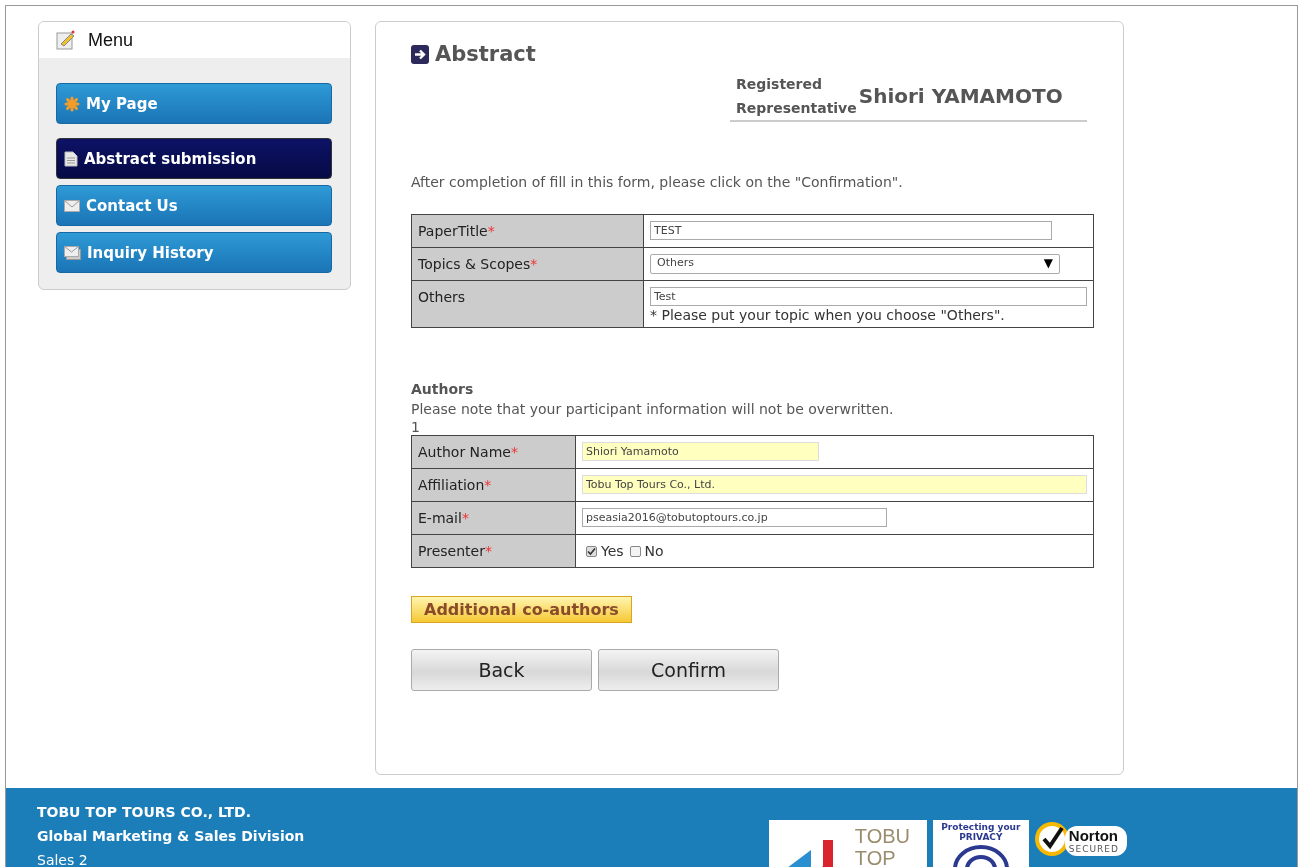 This screenshot has width=1304, height=867. What do you see at coordinates (453, 231) in the screenshot?
I see `field-label: PaperTitle` at bounding box center [453, 231].